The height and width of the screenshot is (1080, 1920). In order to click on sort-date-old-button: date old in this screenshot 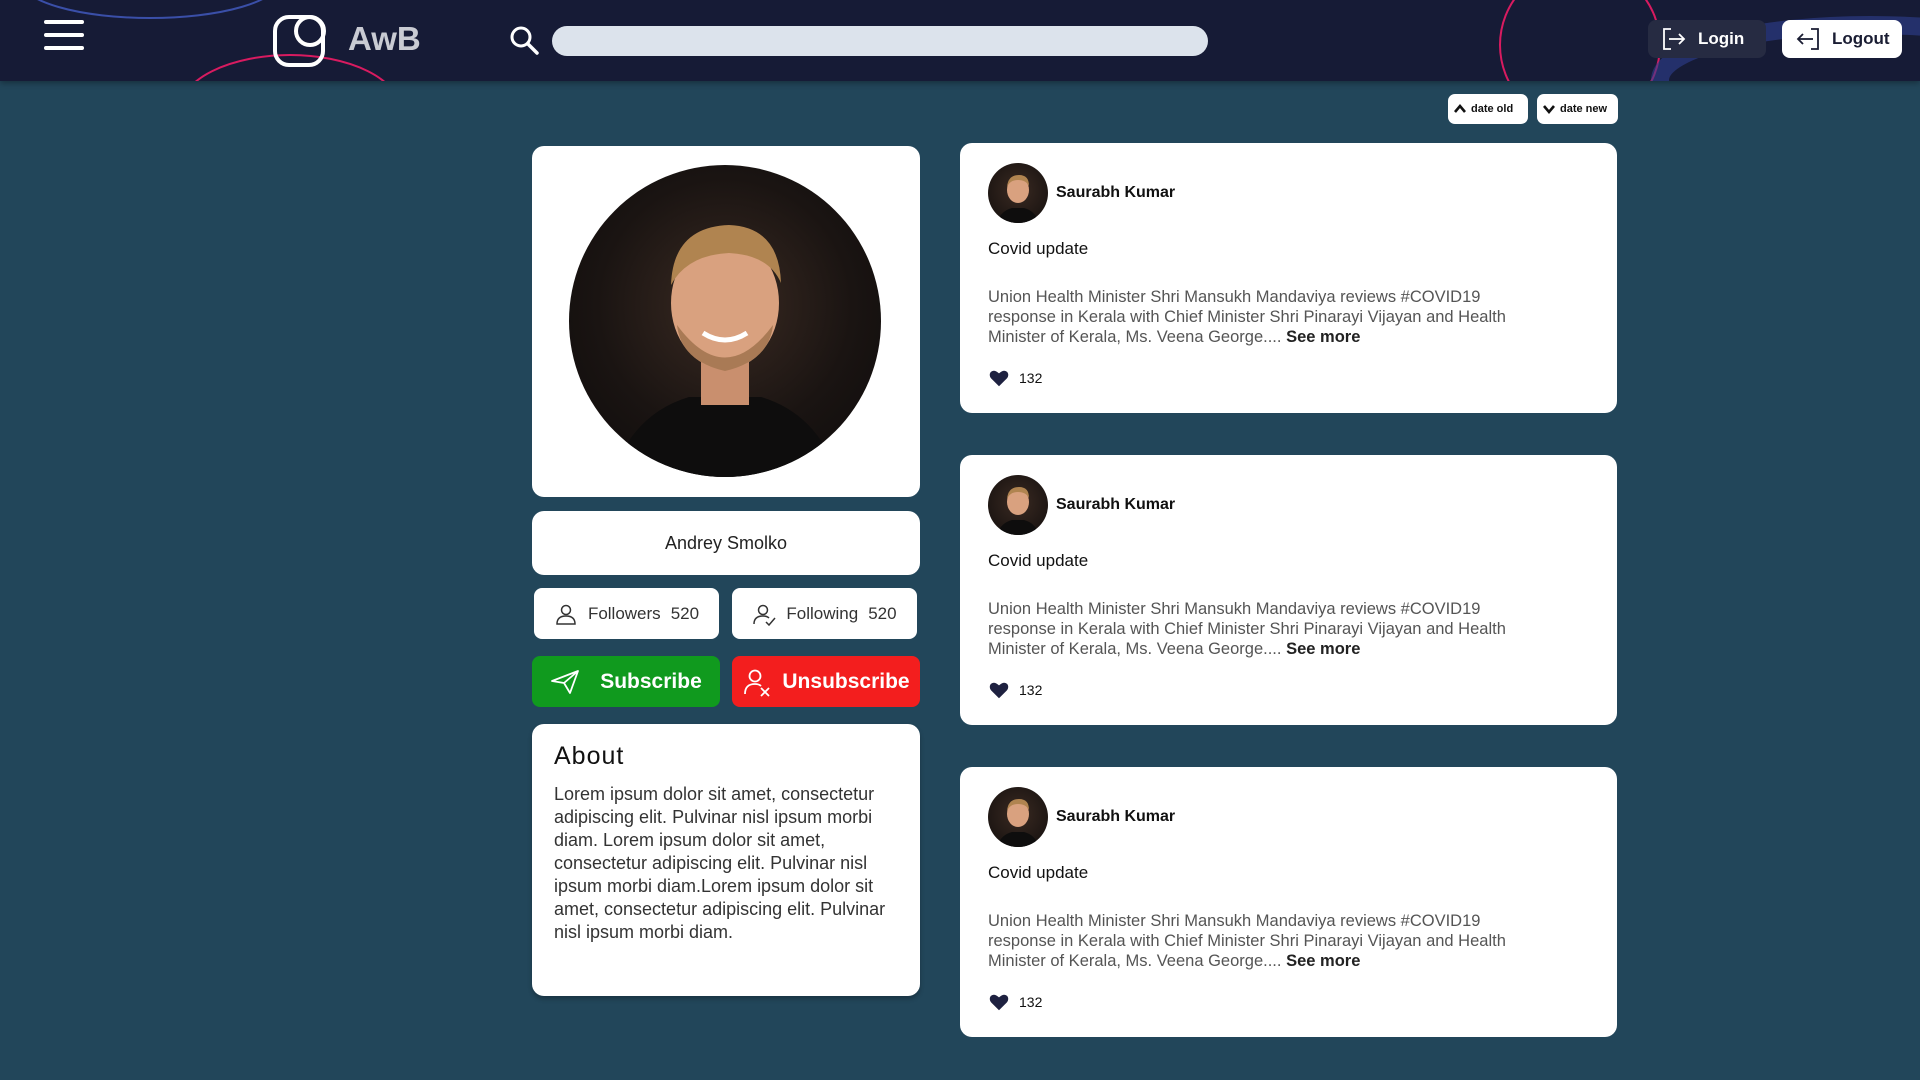, I will do `click(1488, 109)`.